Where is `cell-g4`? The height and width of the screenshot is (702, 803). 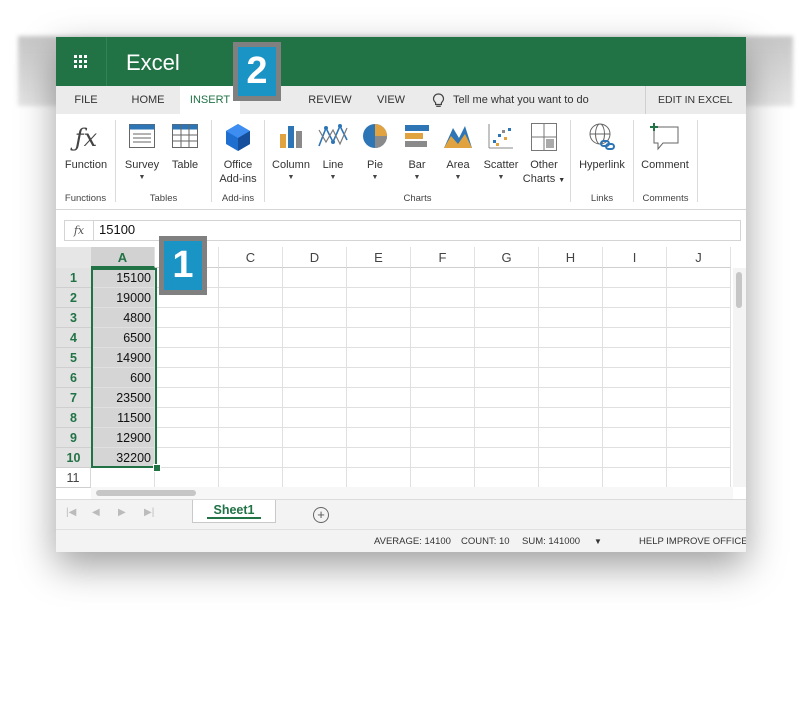
cell-g4 is located at coordinates (507, 338).